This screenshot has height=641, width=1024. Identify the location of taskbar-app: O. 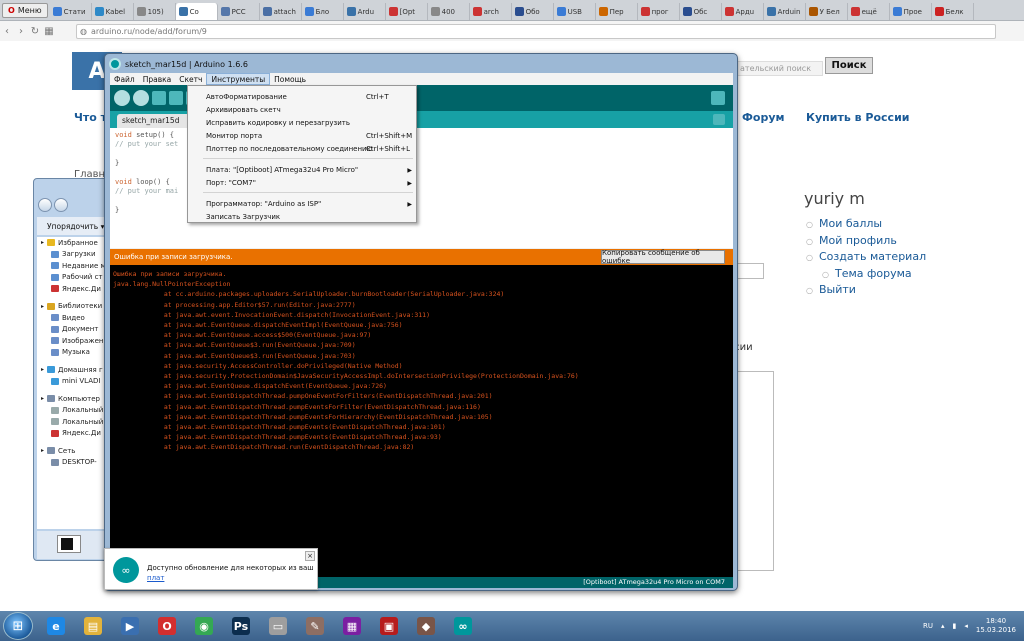
(167, 626).